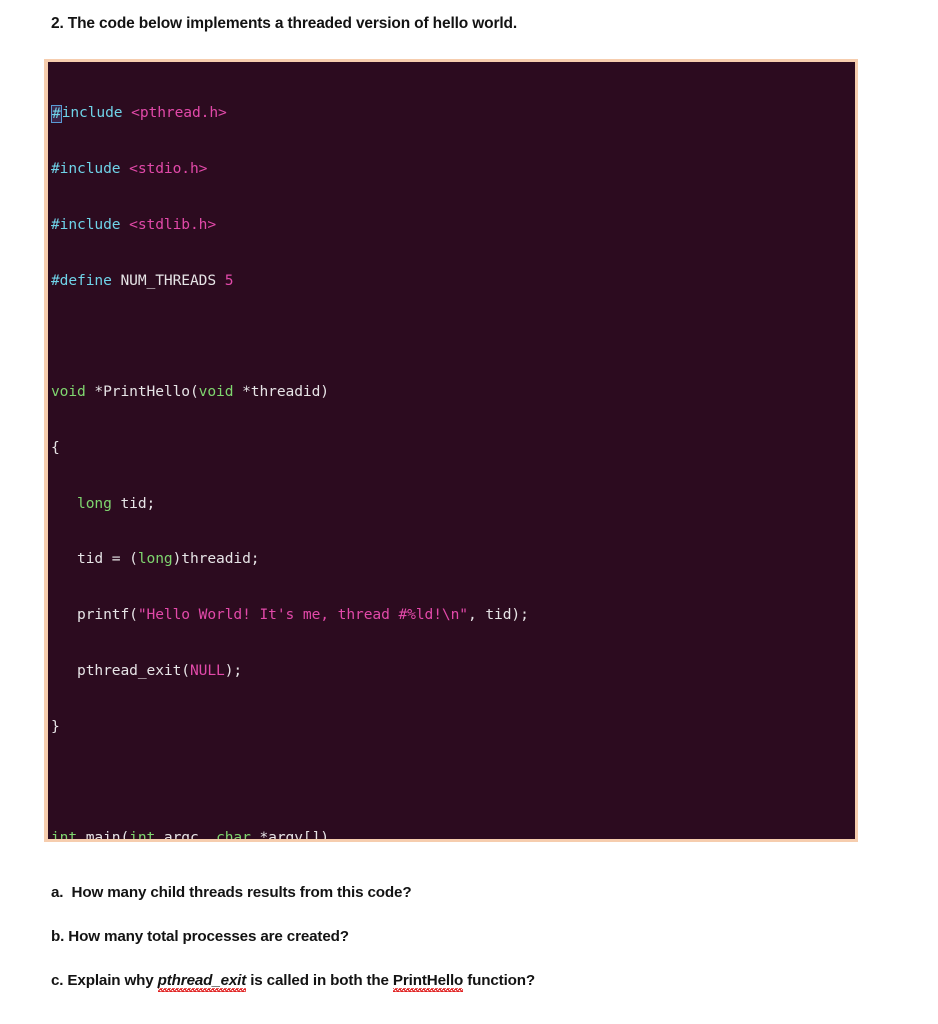 This screenshot has height=1024, width=938. I want to click on code-line: #define NUM_THREADS 5, so click(142, 280).